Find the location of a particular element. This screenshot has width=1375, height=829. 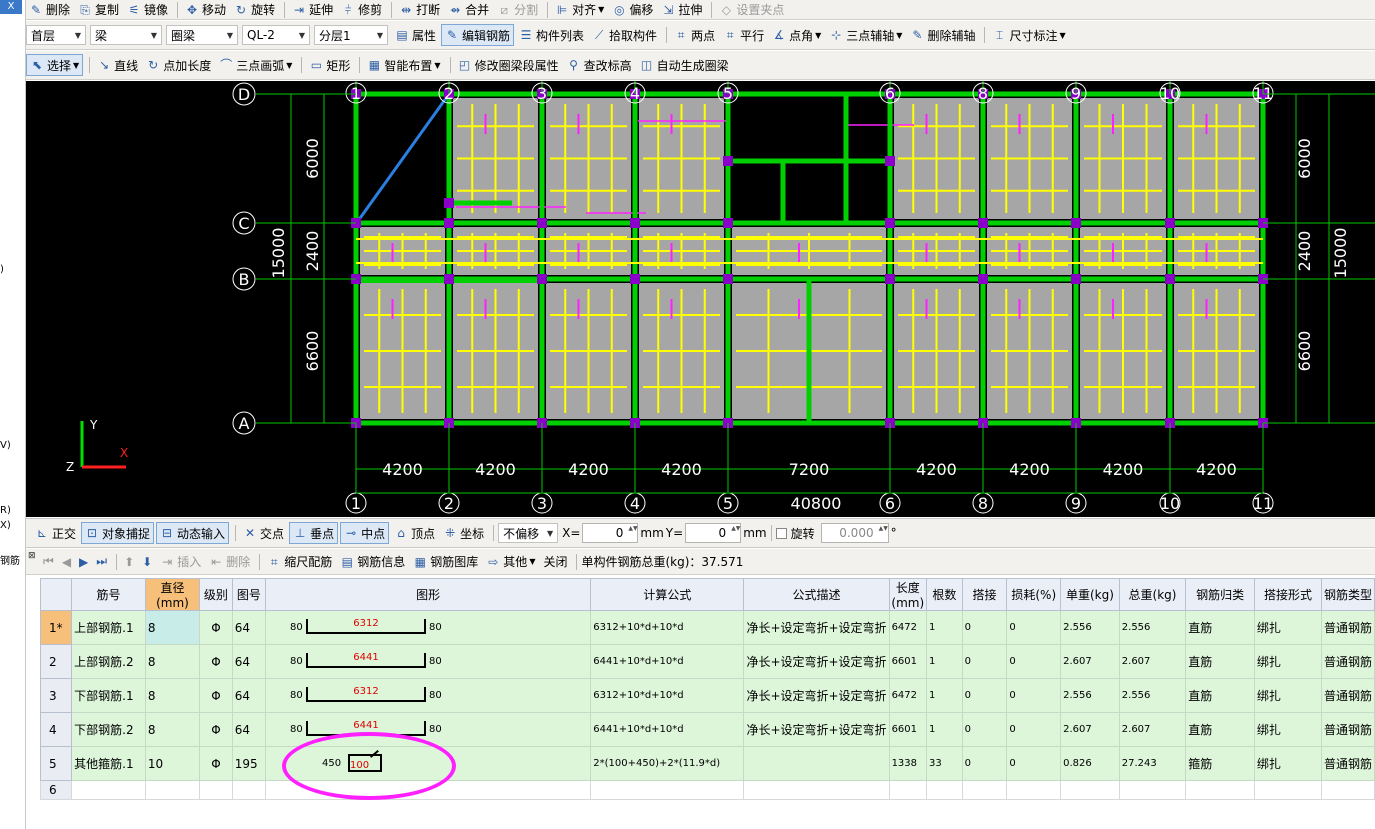

delete-button: ✎ 删除 is located at coordinates (49, 9).